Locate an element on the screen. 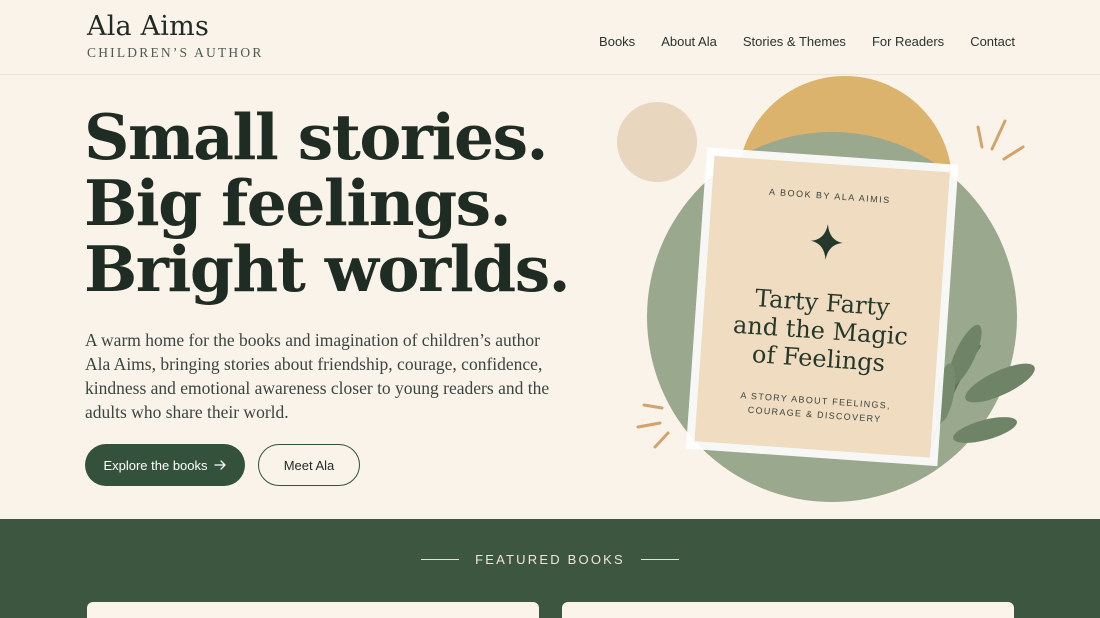 Image resolution: width=1100 pixels, height=618 pixels. featured-heading: FEATURED BOOKS is located at coordinates (550, 559).